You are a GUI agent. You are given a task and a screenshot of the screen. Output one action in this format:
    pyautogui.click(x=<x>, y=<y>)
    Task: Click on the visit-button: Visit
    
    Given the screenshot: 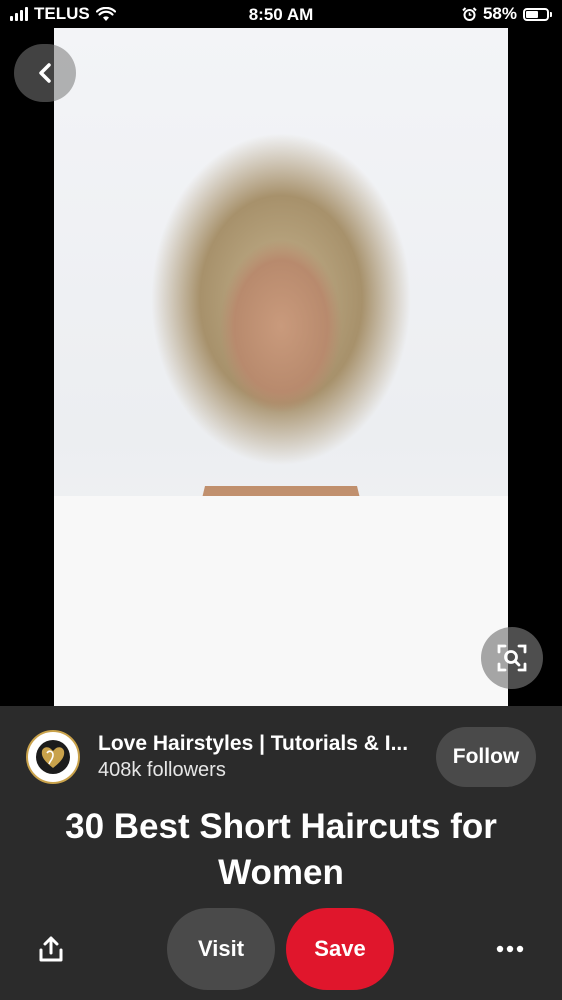 What is the action you would take?
    pyautogui.click(x=221, y=949)
    